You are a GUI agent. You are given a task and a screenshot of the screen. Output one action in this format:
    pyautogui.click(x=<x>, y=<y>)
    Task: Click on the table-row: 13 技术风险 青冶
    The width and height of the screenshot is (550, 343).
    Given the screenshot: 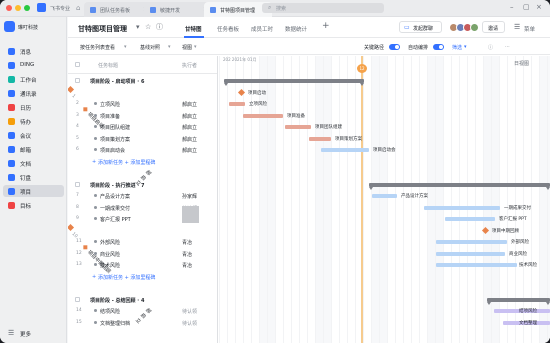 What is the action you would take?
    pyautogui.click(x=142, y=264)
    